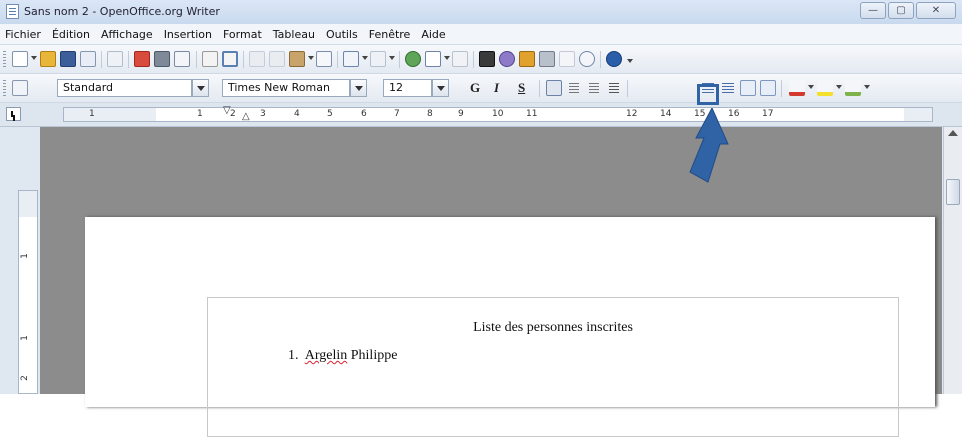 This screenshot has height=437, width=962. What do you see at coordinates (748, 88) in the screenshot?
I see `decrease-indent-icon` at bounding box center [748, 88].